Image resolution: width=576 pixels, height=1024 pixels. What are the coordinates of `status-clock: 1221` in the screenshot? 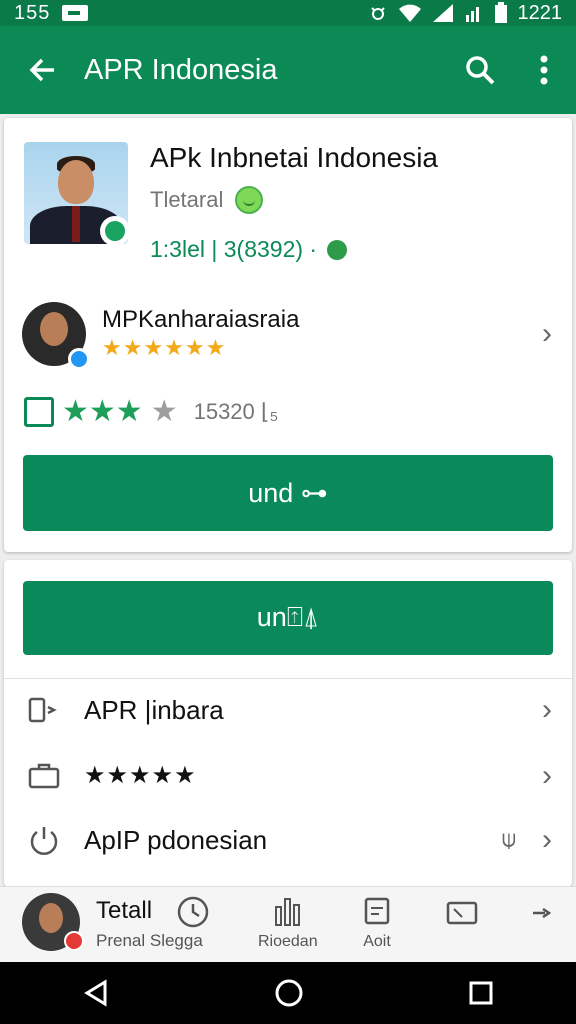 It's located at (540, 12).